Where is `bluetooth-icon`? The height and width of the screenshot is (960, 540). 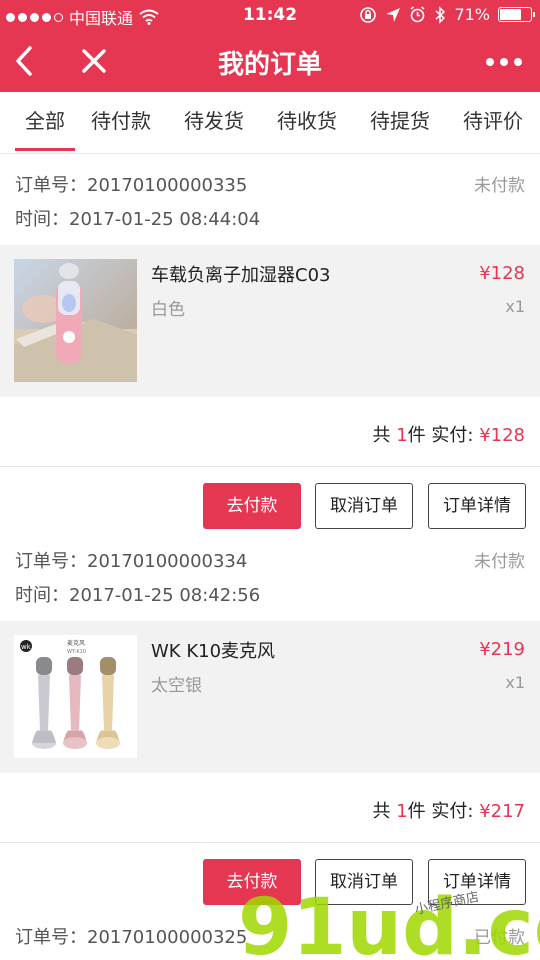 bluetooth-icon is located at coordinates (440, 14).